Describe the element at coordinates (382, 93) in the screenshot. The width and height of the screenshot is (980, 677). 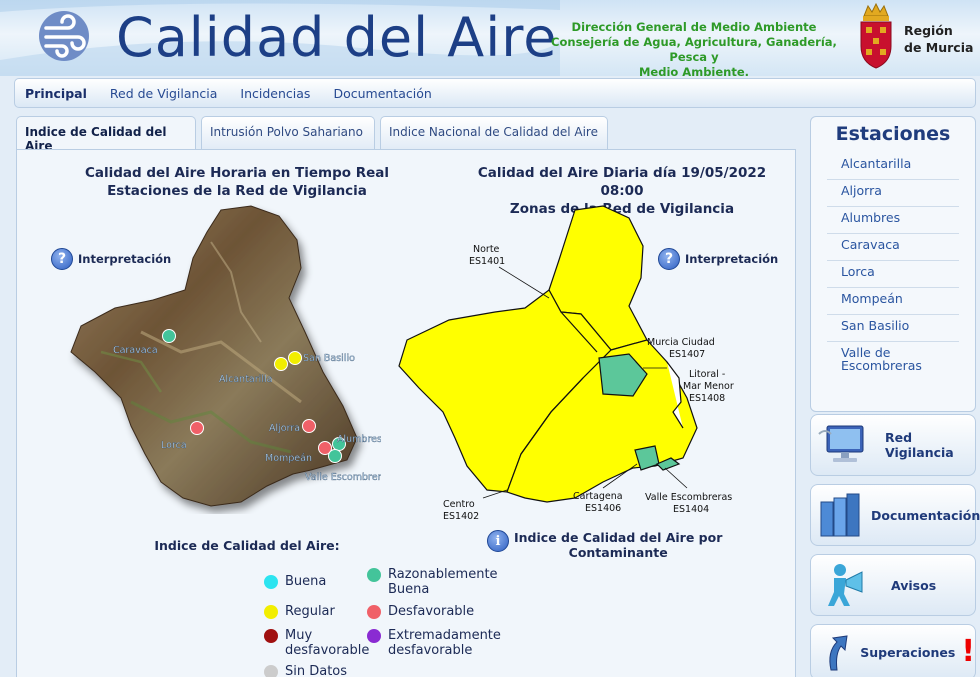
I see `nav-documentacion: Documentación` at that location.